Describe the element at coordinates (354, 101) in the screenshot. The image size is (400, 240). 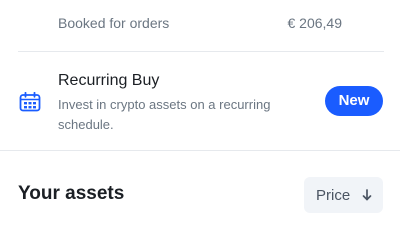
I see `new-badge-button: New` at that location.